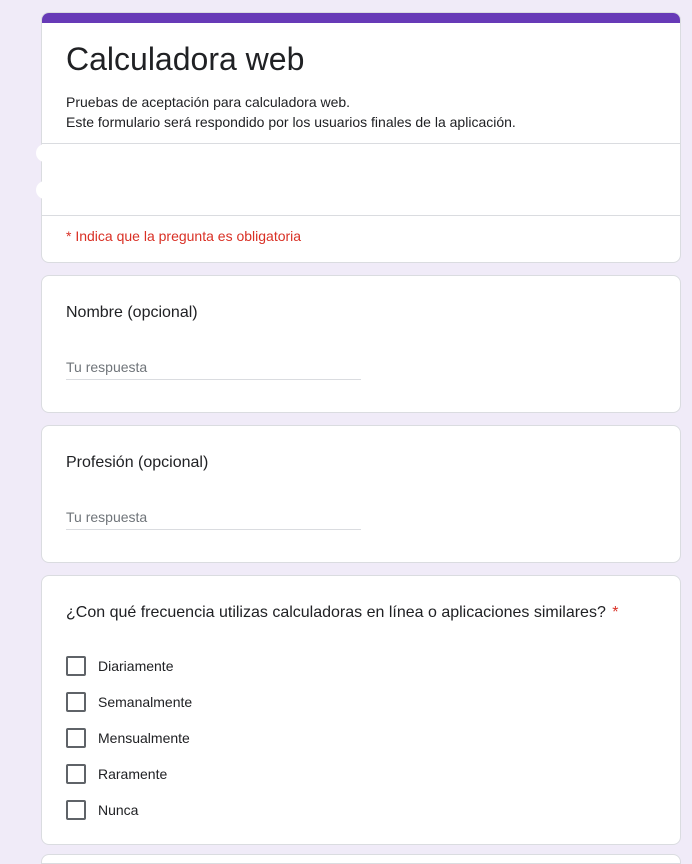  I want to click on question-card-nombre: Nombre (opcional), so click(361, 344).